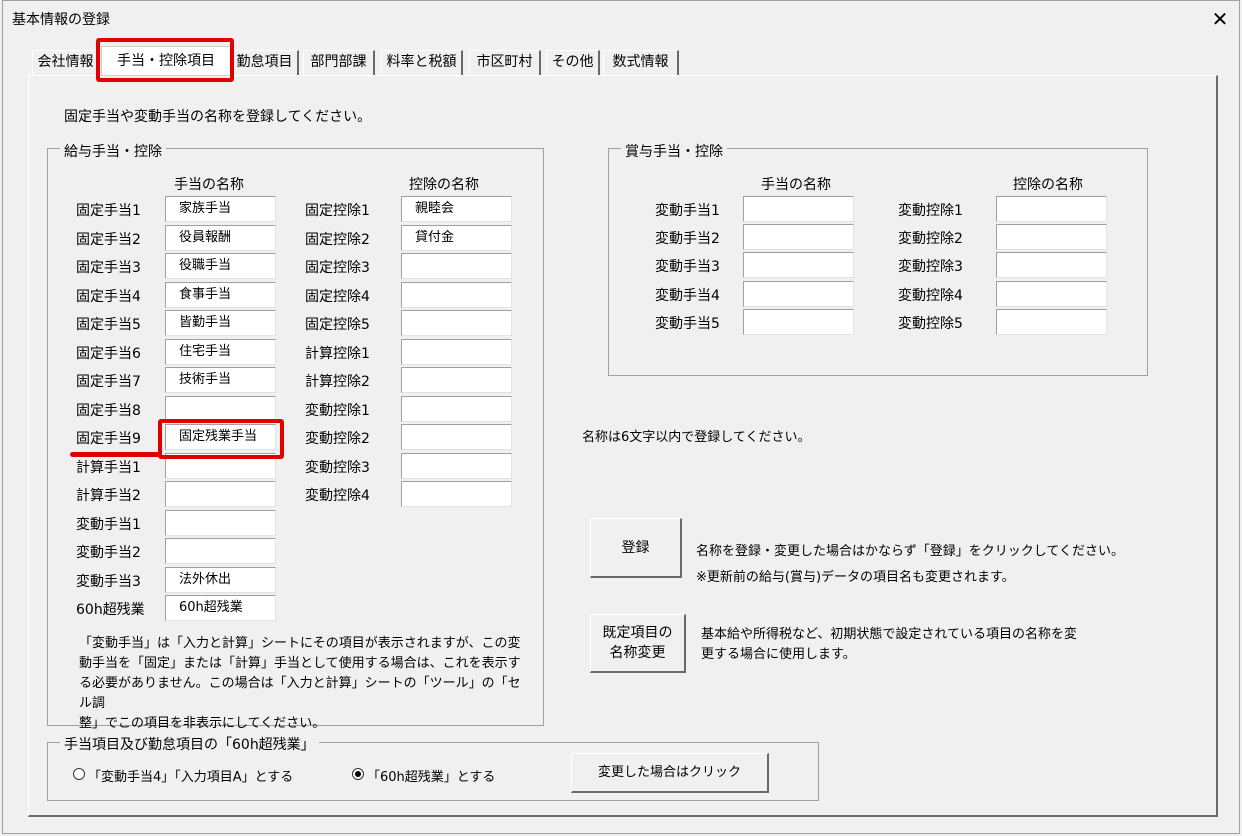 Image resolution: width=1242 pixels, height=836 pixels. What do you see at coordinates (190, 775) in the screenshot?
I see `option-variable-allowance-label: 「変動手当4」「入力項目A」とする` at bounding box center [190, 775].